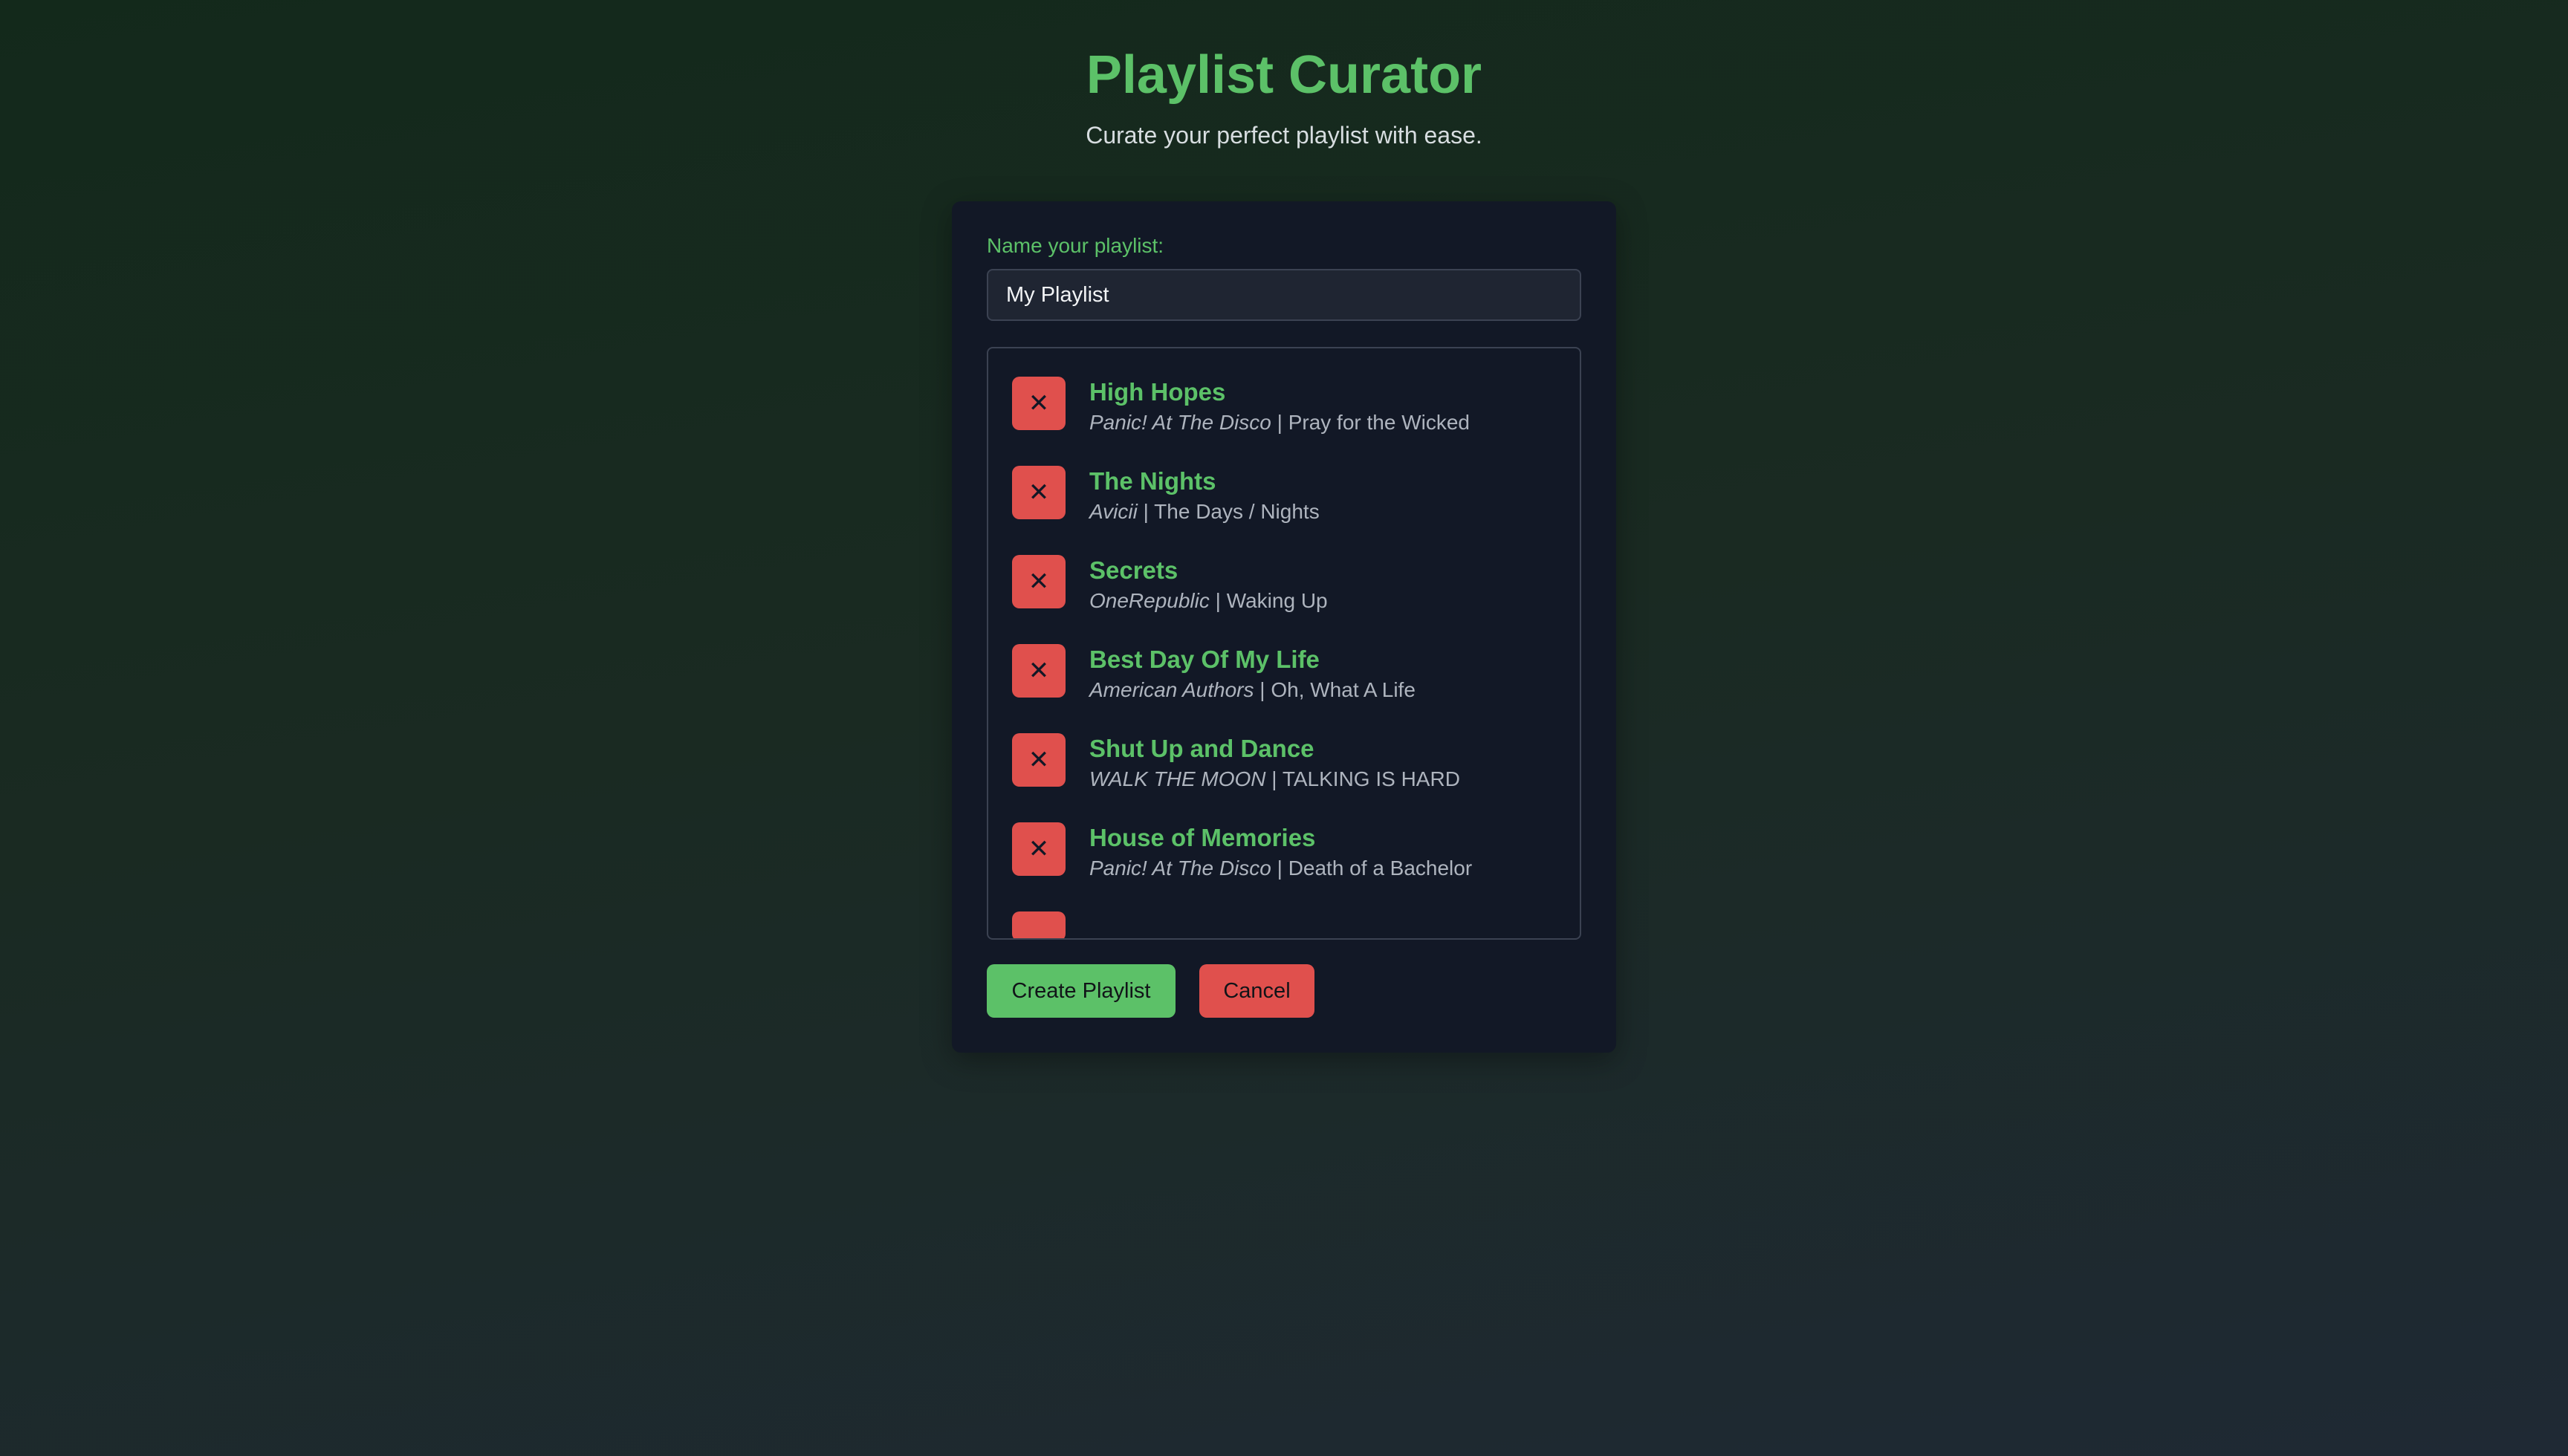  What do you see at coordinates (1152, 481) in the screenshot?
I see `song-title: The Nights` at bounding box center [1152, 481].